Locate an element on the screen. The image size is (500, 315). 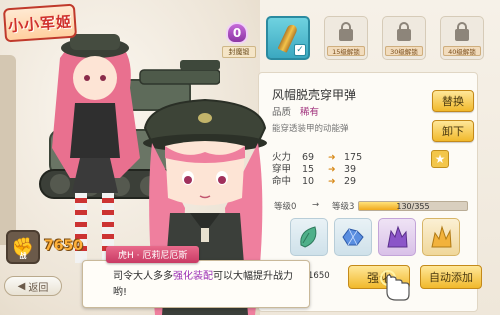
material-blue-crystal-icon is located at coordinates (353, 237).